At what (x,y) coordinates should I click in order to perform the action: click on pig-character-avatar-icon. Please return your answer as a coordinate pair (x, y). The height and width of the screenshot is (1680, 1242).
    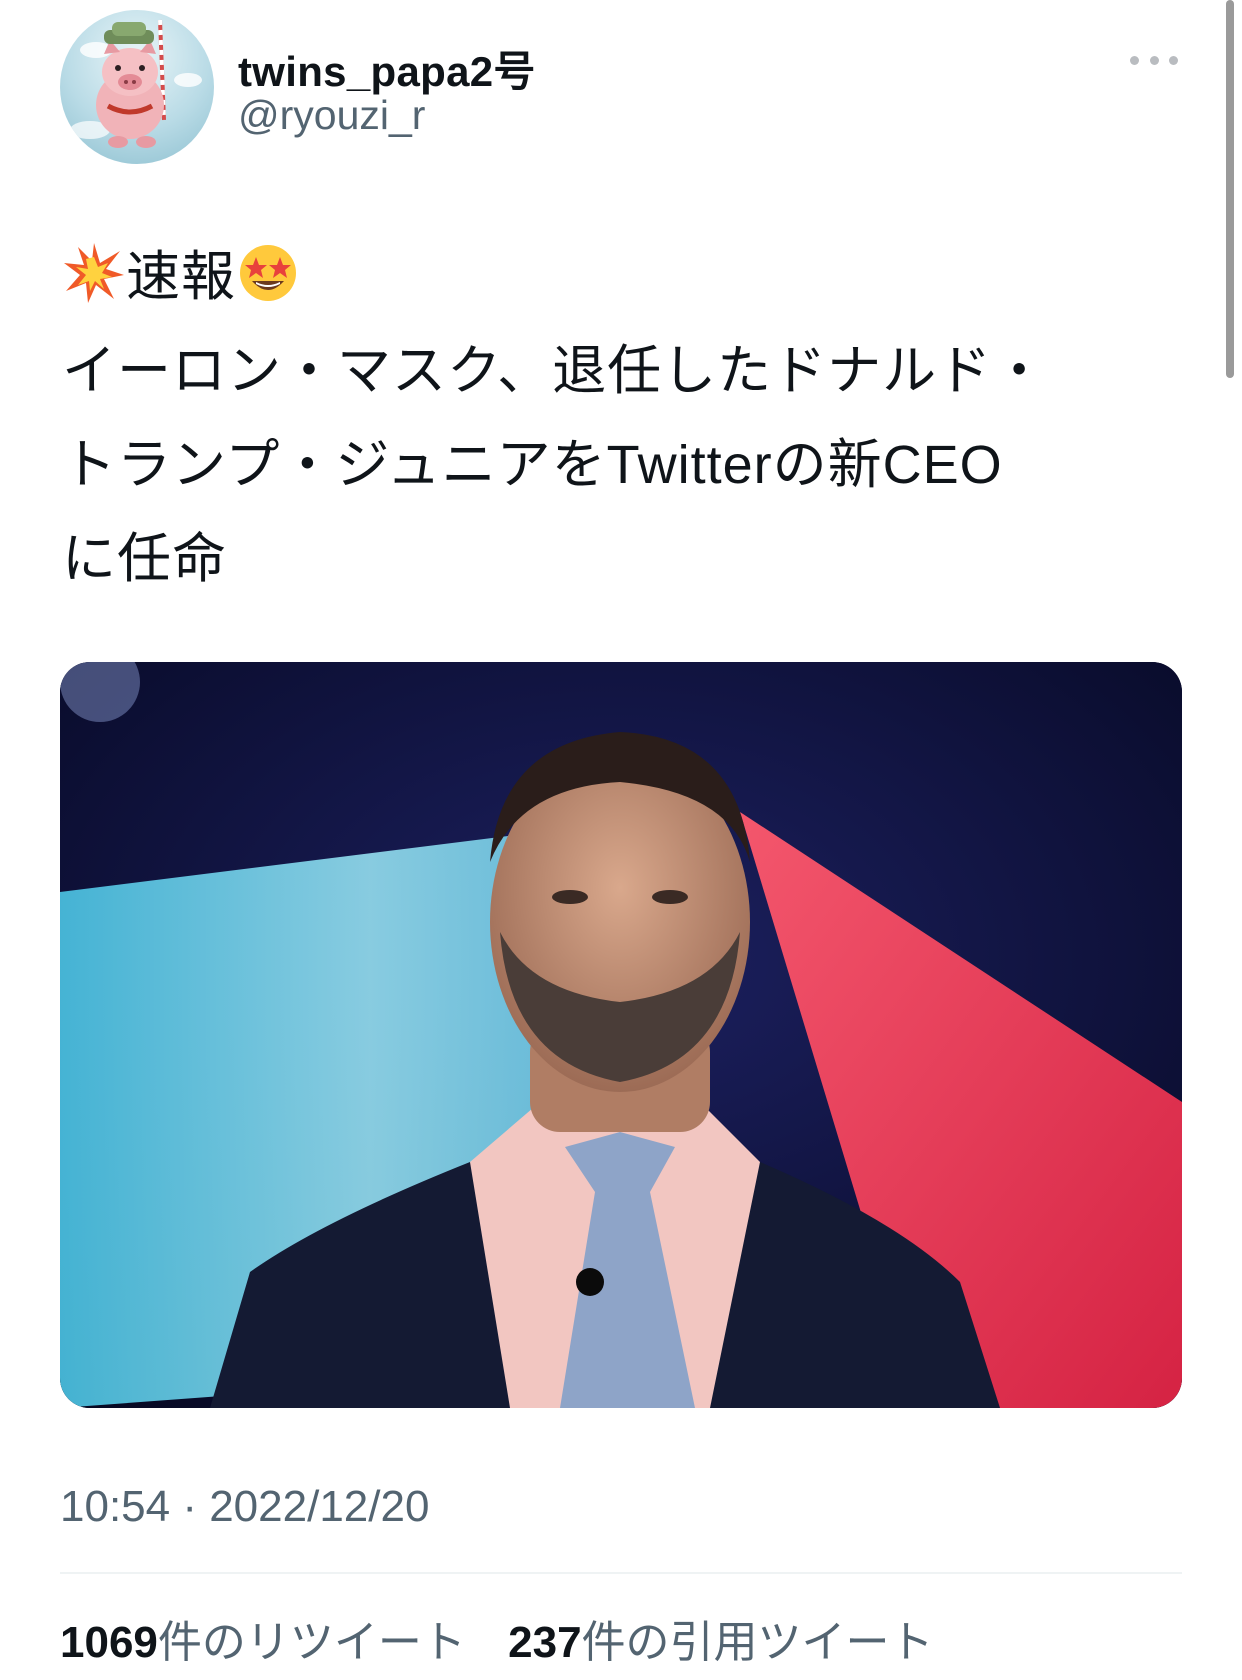
    Looking at the image, I should click on (136, 83).